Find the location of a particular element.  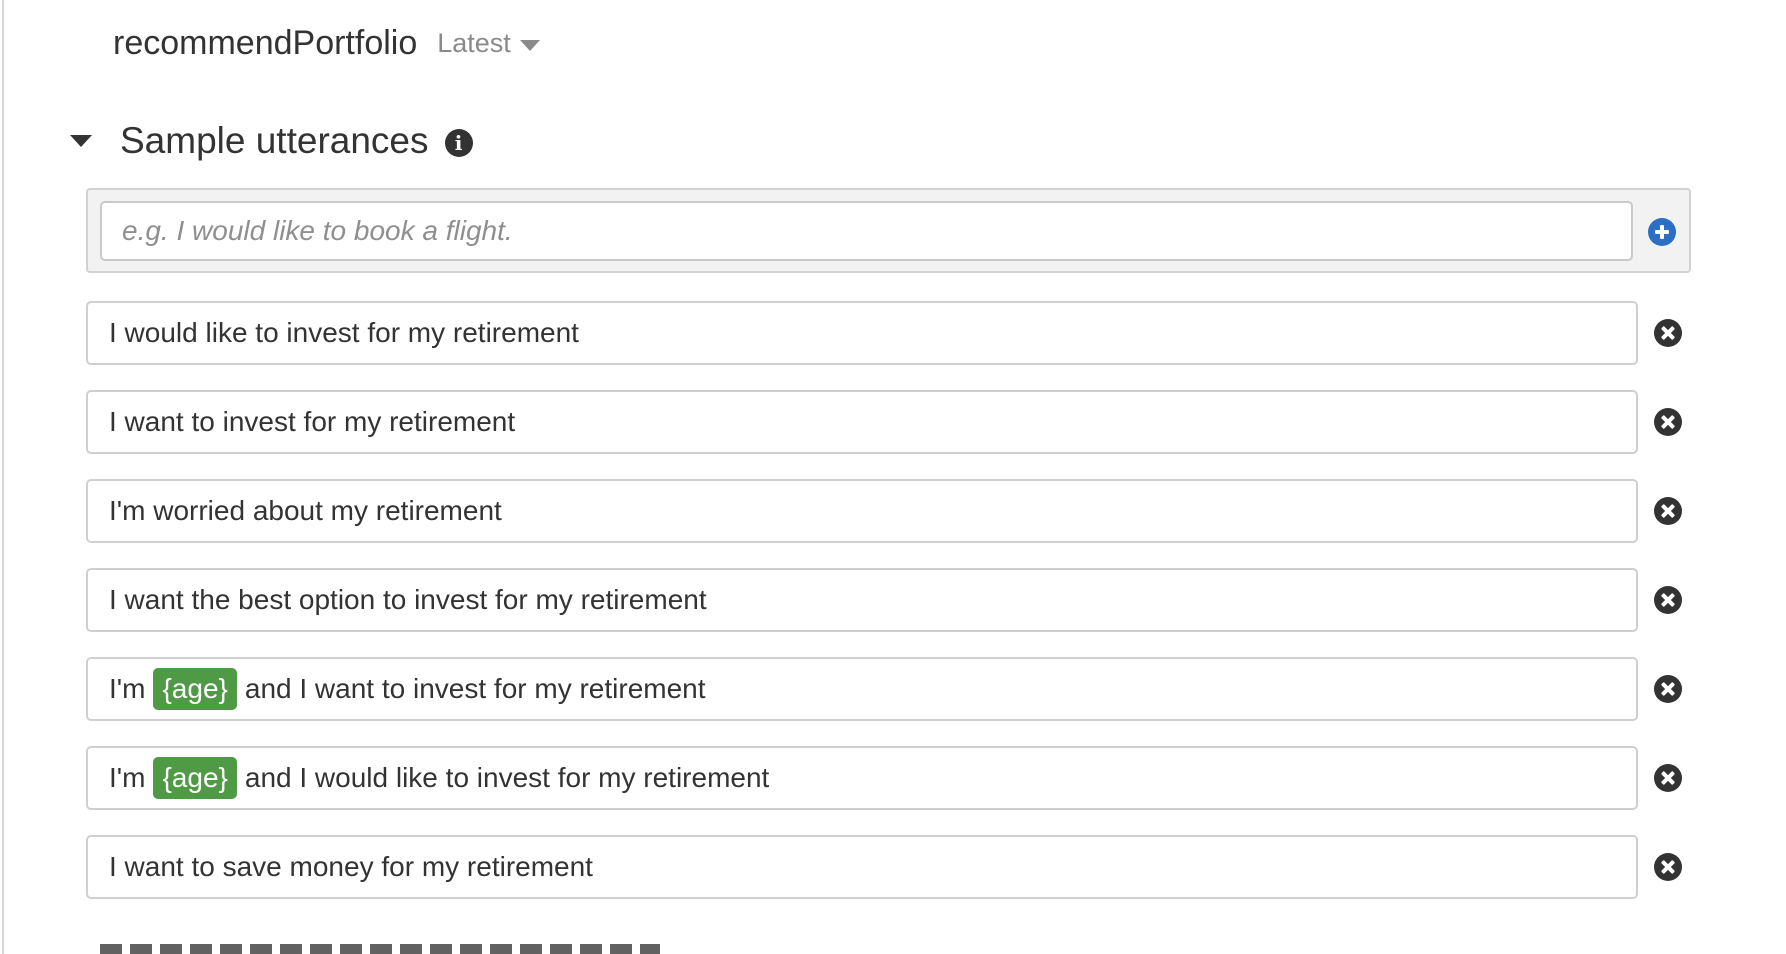

sample-utterances-header: Sample utterances i is located at coordinates (271, 141).